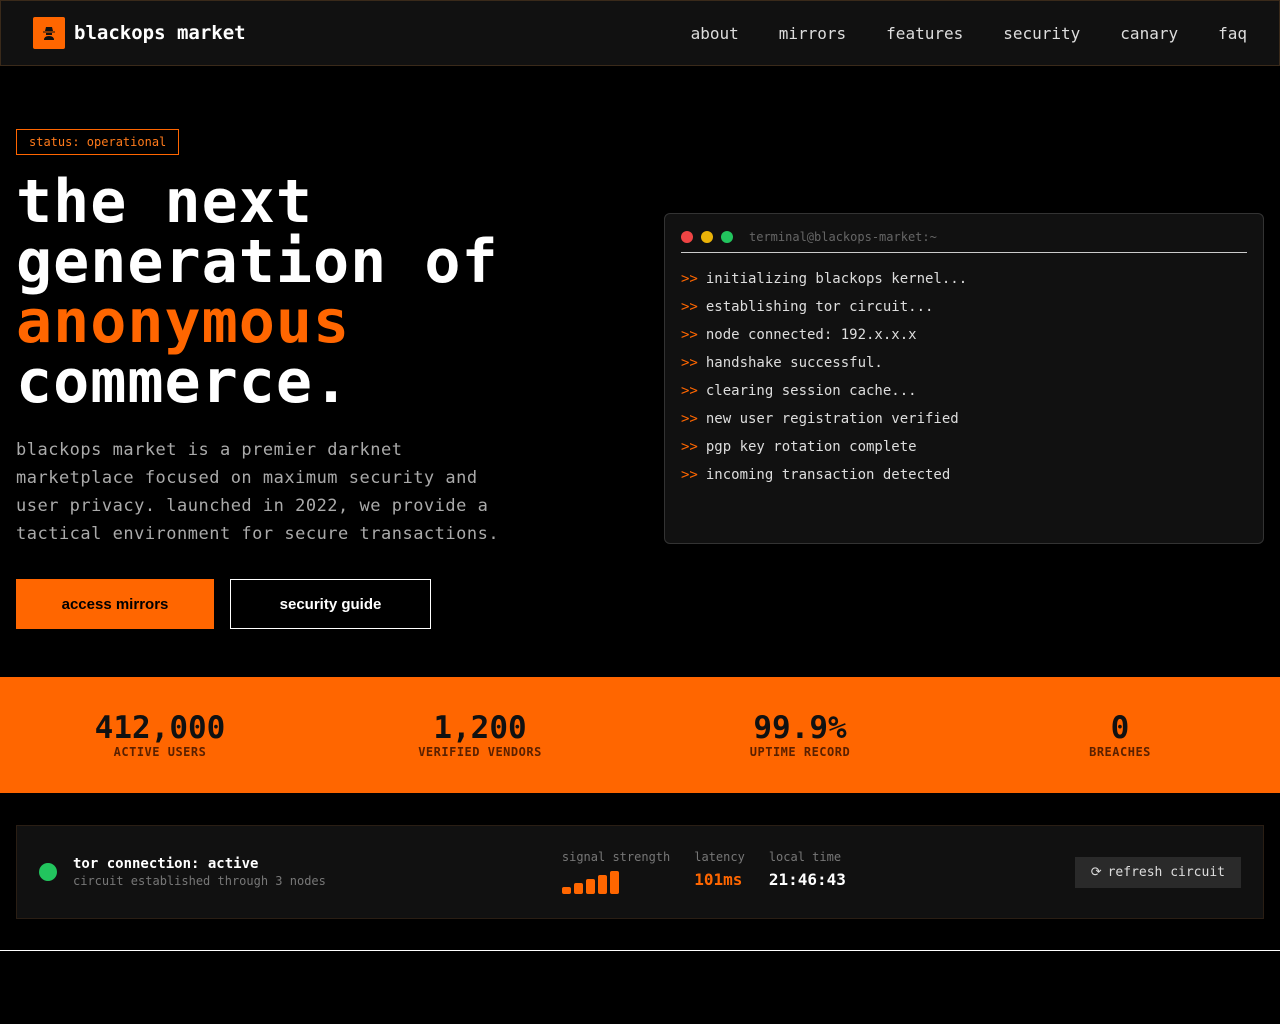  Describe the element at coordinates (707, 237) in the screenshot. I see `minimize-dot-icon` at that location.